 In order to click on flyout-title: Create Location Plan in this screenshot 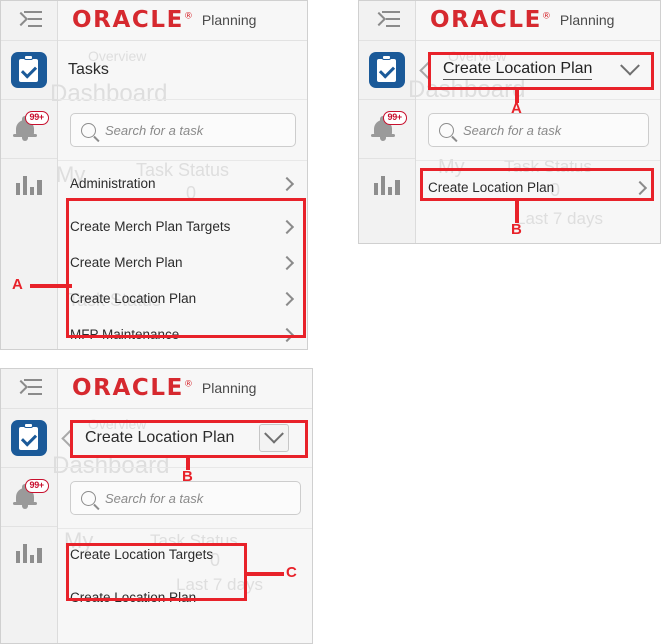, I will do `click(160, 437)`.